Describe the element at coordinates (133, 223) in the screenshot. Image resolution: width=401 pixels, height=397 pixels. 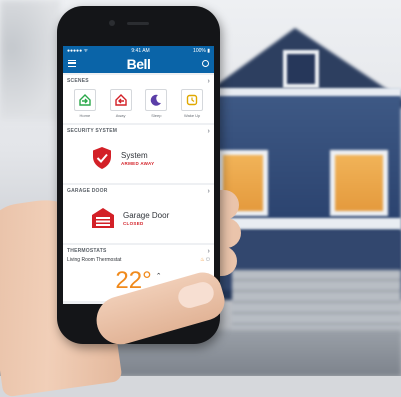
I see `status-badge: CLOSED` at that location.